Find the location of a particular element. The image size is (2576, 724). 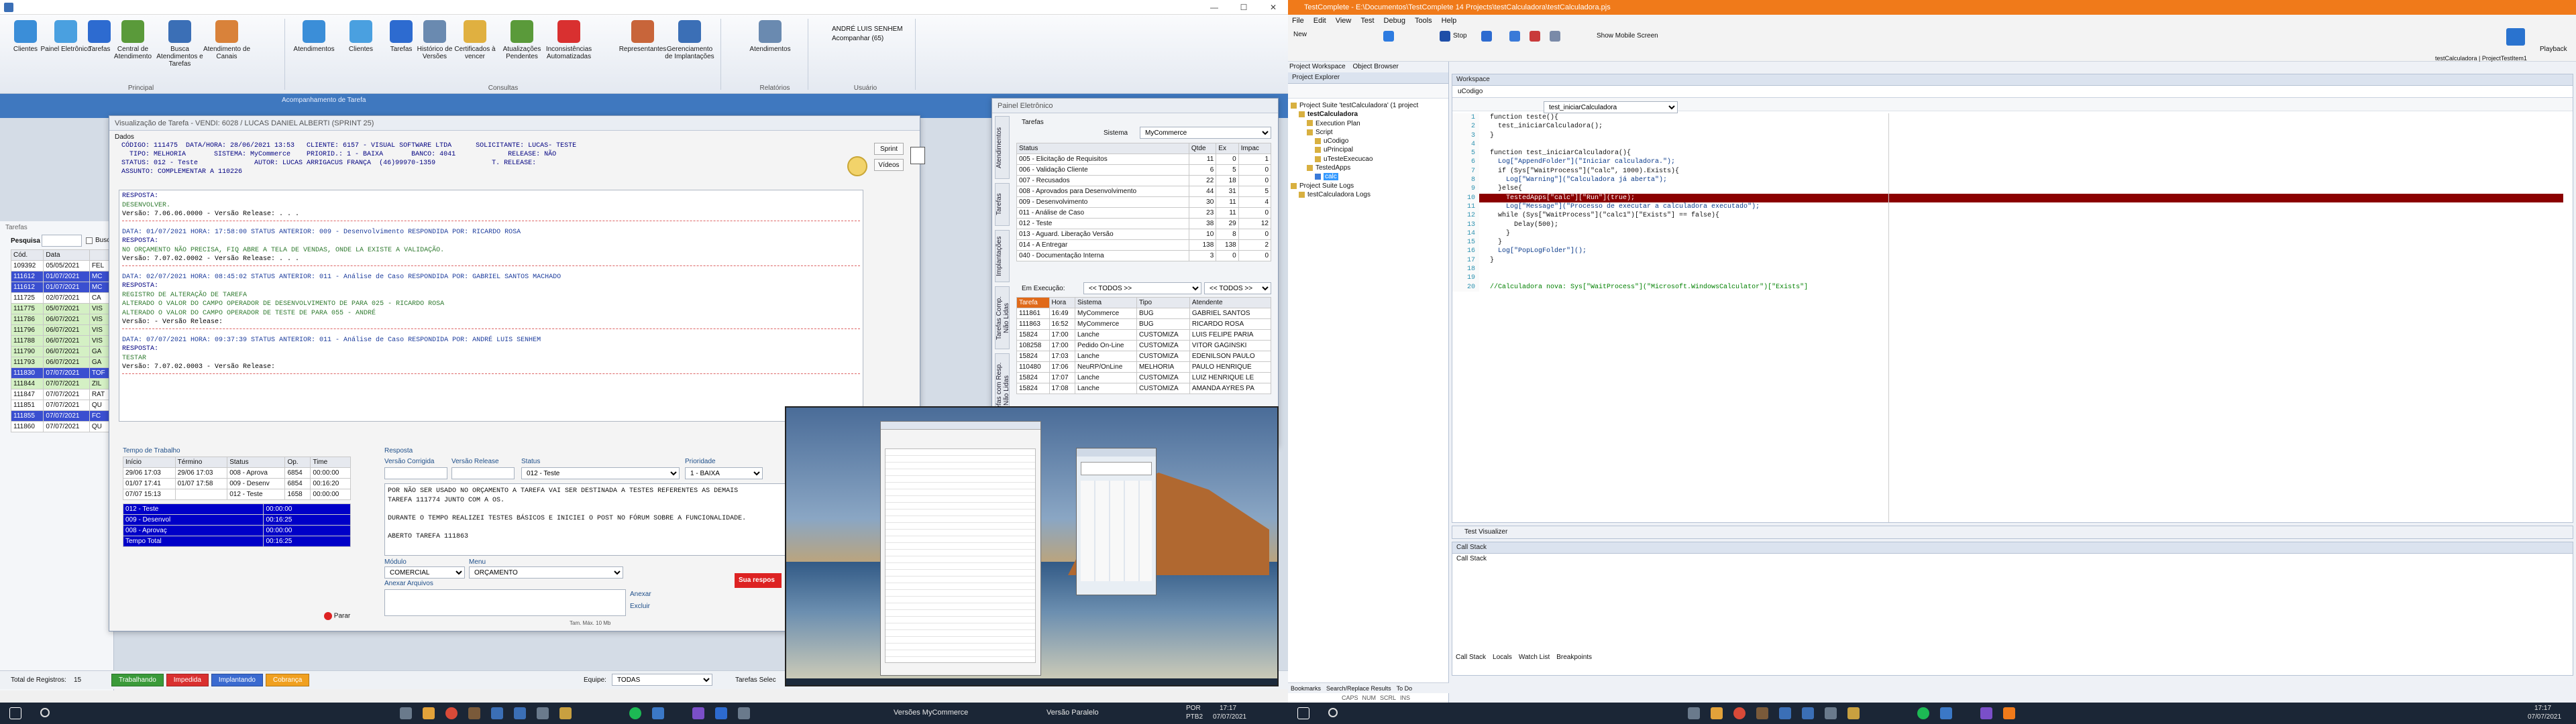

sprint-button: Sprint is located at coordinates (889, 149).